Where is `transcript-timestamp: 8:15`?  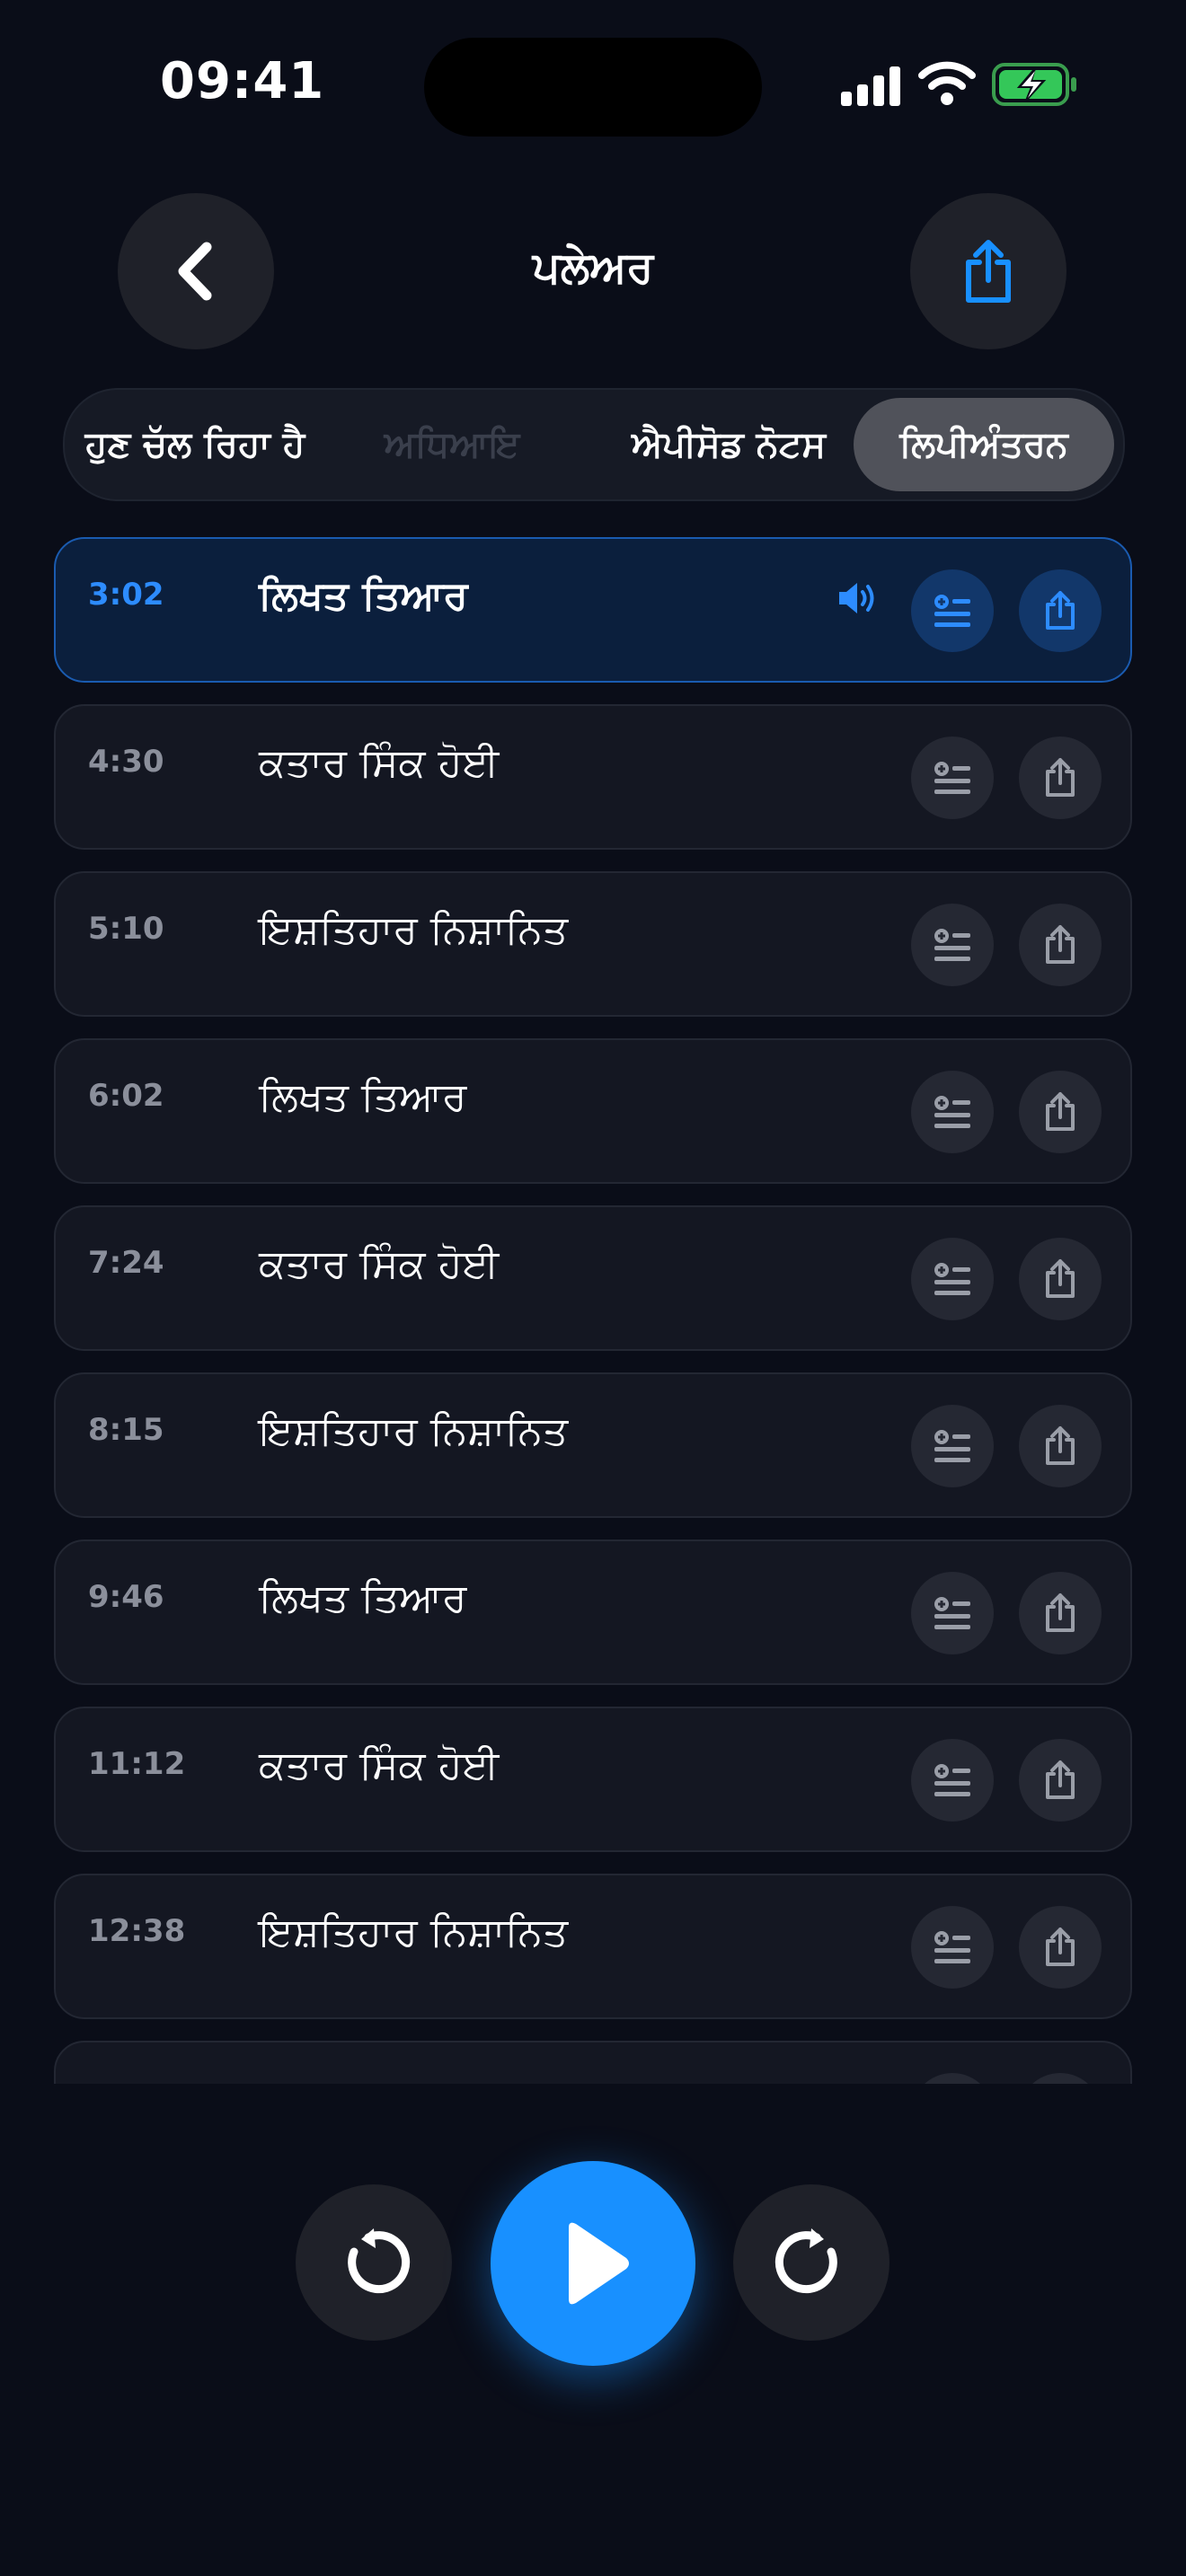
transcript-timestamp: 8:15 is located at coordinates (126, 1430).